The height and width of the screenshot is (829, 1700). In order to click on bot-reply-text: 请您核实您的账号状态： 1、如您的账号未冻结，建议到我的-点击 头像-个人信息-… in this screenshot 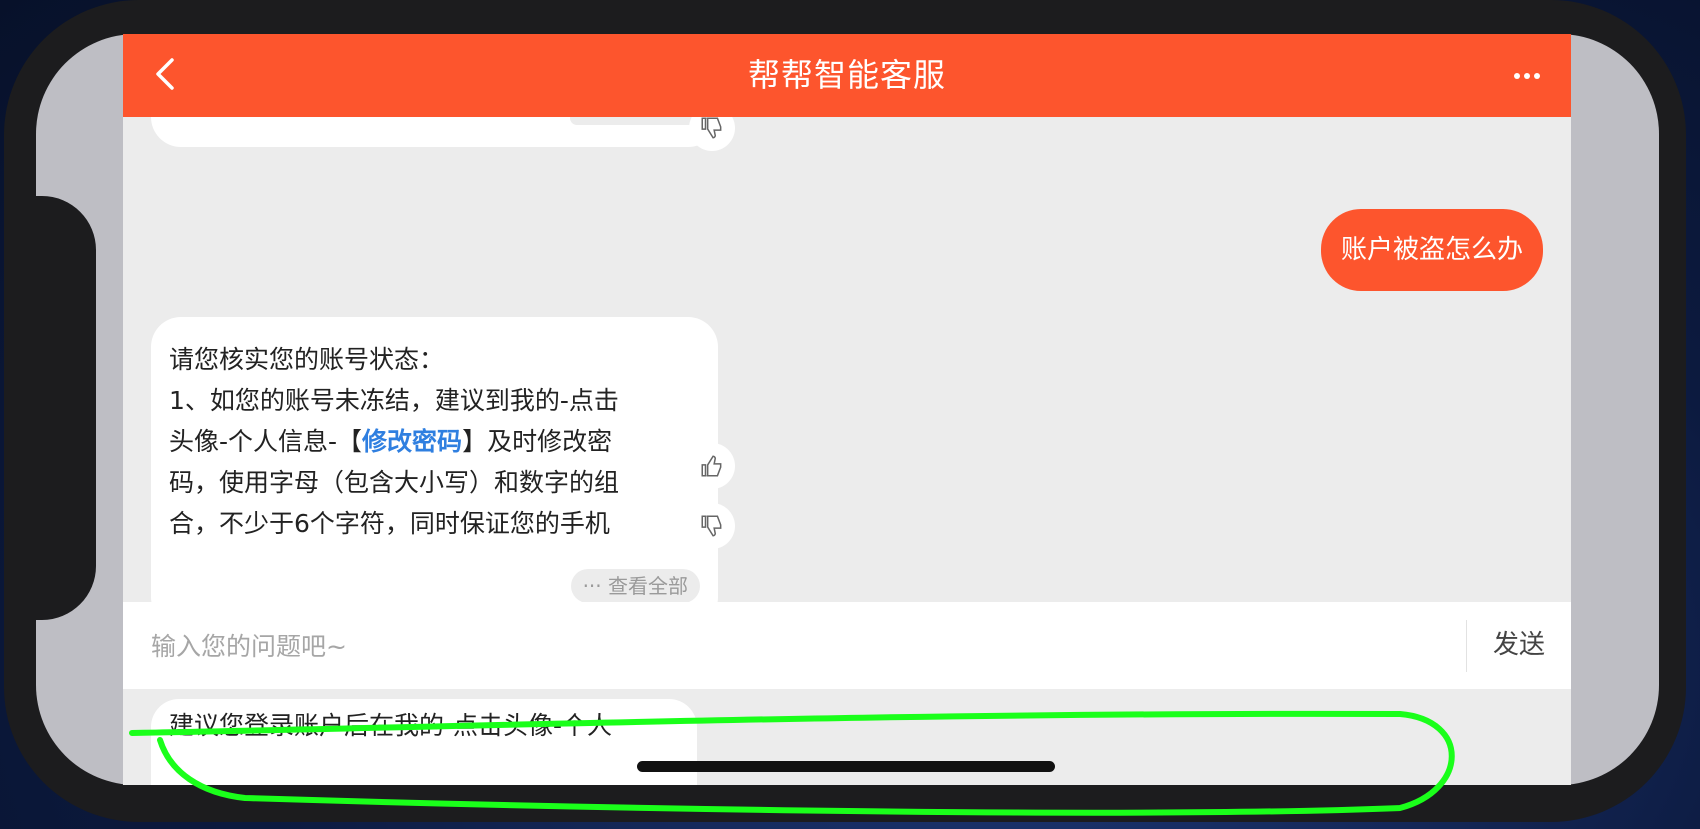, I will do `click(433, 441)`.